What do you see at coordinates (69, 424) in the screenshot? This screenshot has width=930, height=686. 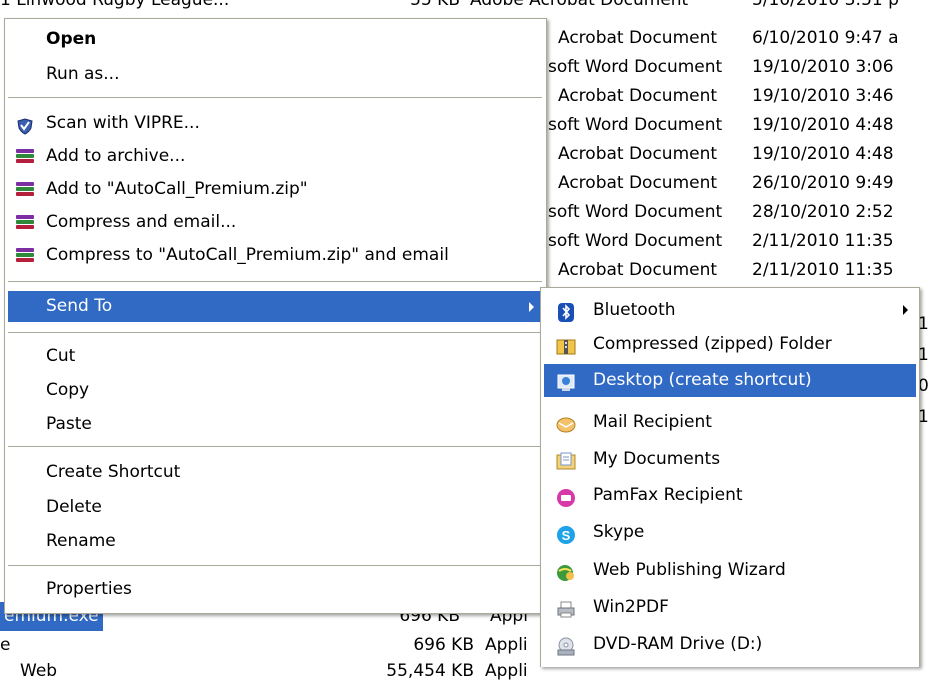 I see `menu-item-label: Paste` at bounding box center [69, 424].